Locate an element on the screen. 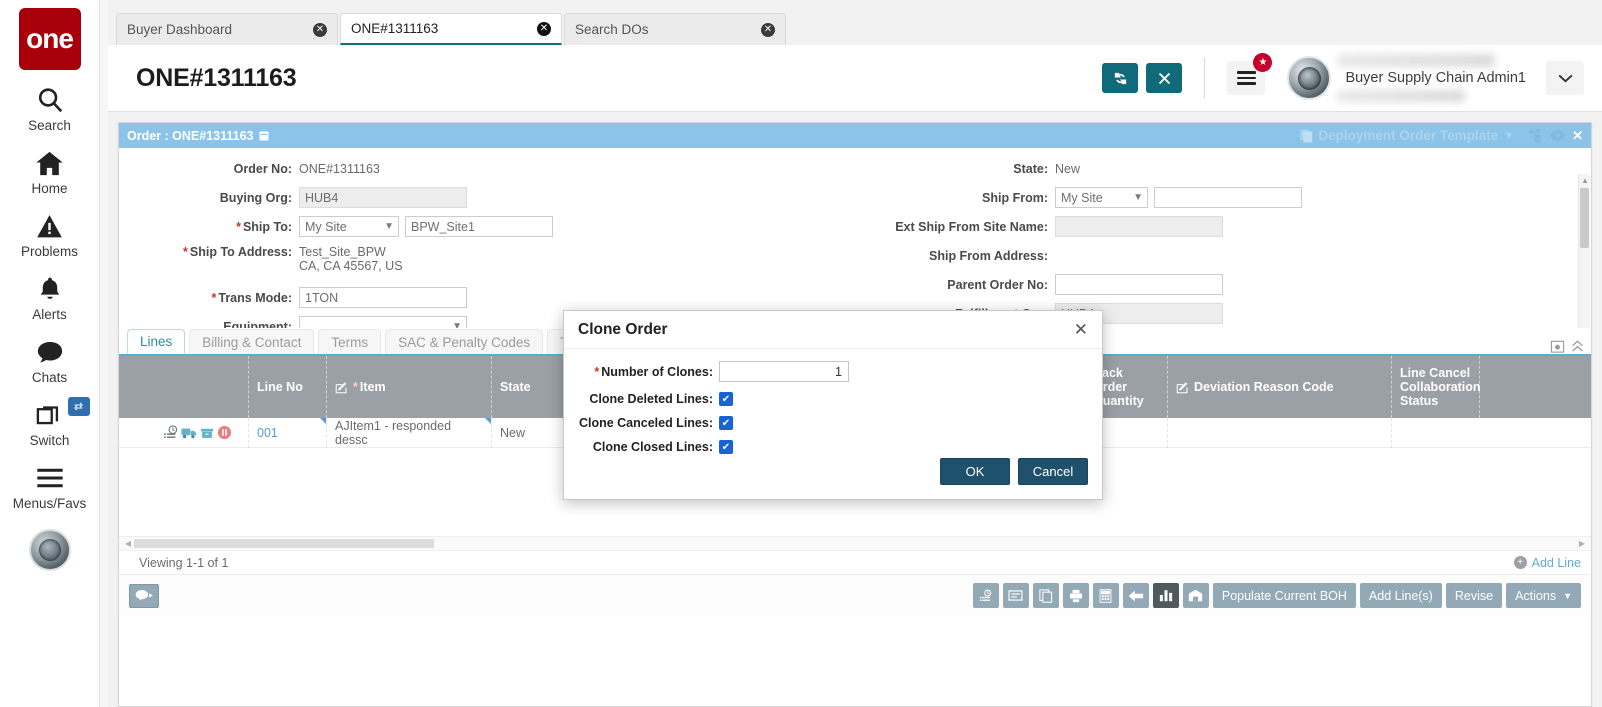 The width and height of the screenshot is (1602, 707). field-label-text: Ship To: is located at coordinates (267, 226).